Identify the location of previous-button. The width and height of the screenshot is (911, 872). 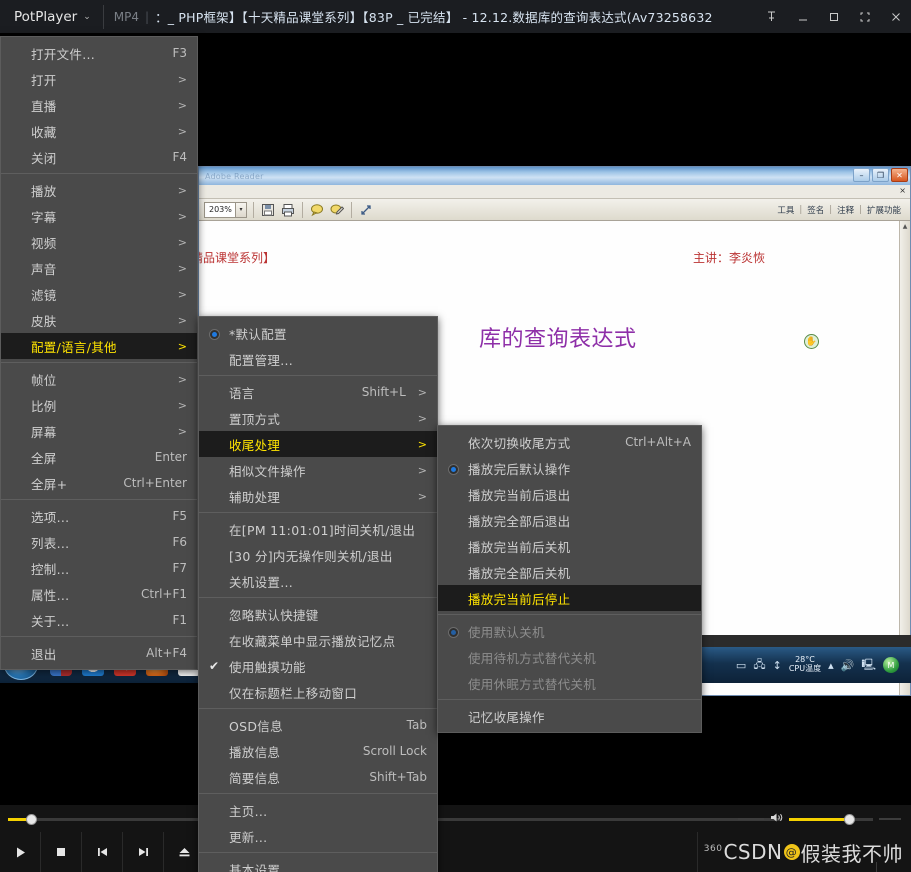
(102, 852).